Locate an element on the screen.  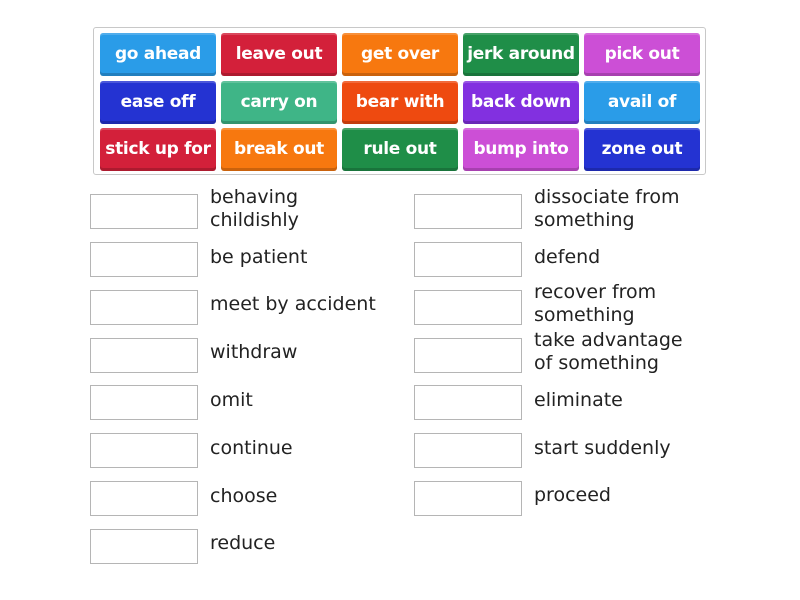
tile-ease-off: ease off is located at coordinates (158, 102).